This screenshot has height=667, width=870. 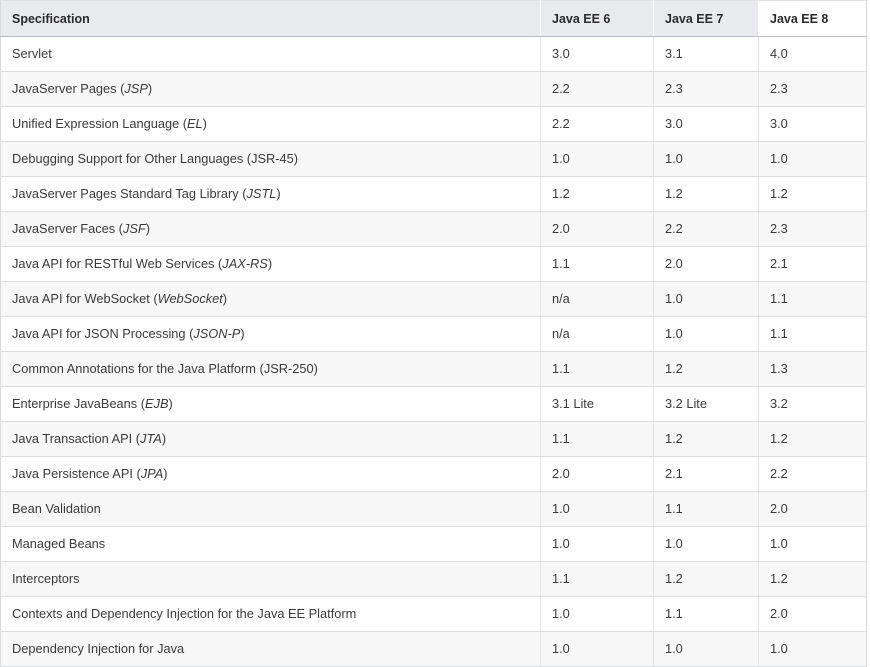 What do you see at coordinates (46, 578) in the screenshot?
I see `specification-name: Interceptors` at bounding box center [46, 578].